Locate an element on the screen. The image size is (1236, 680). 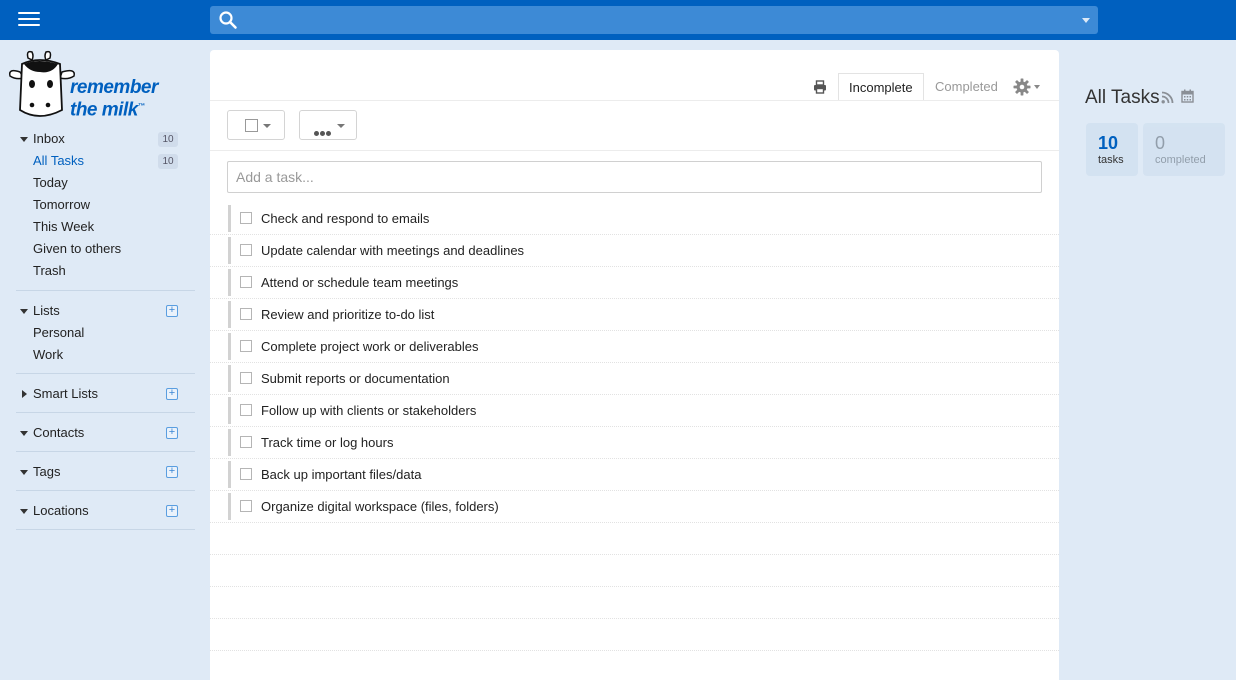
sidebar-item-tomorrow: Tomorrow is located at coordinates (61, 205).